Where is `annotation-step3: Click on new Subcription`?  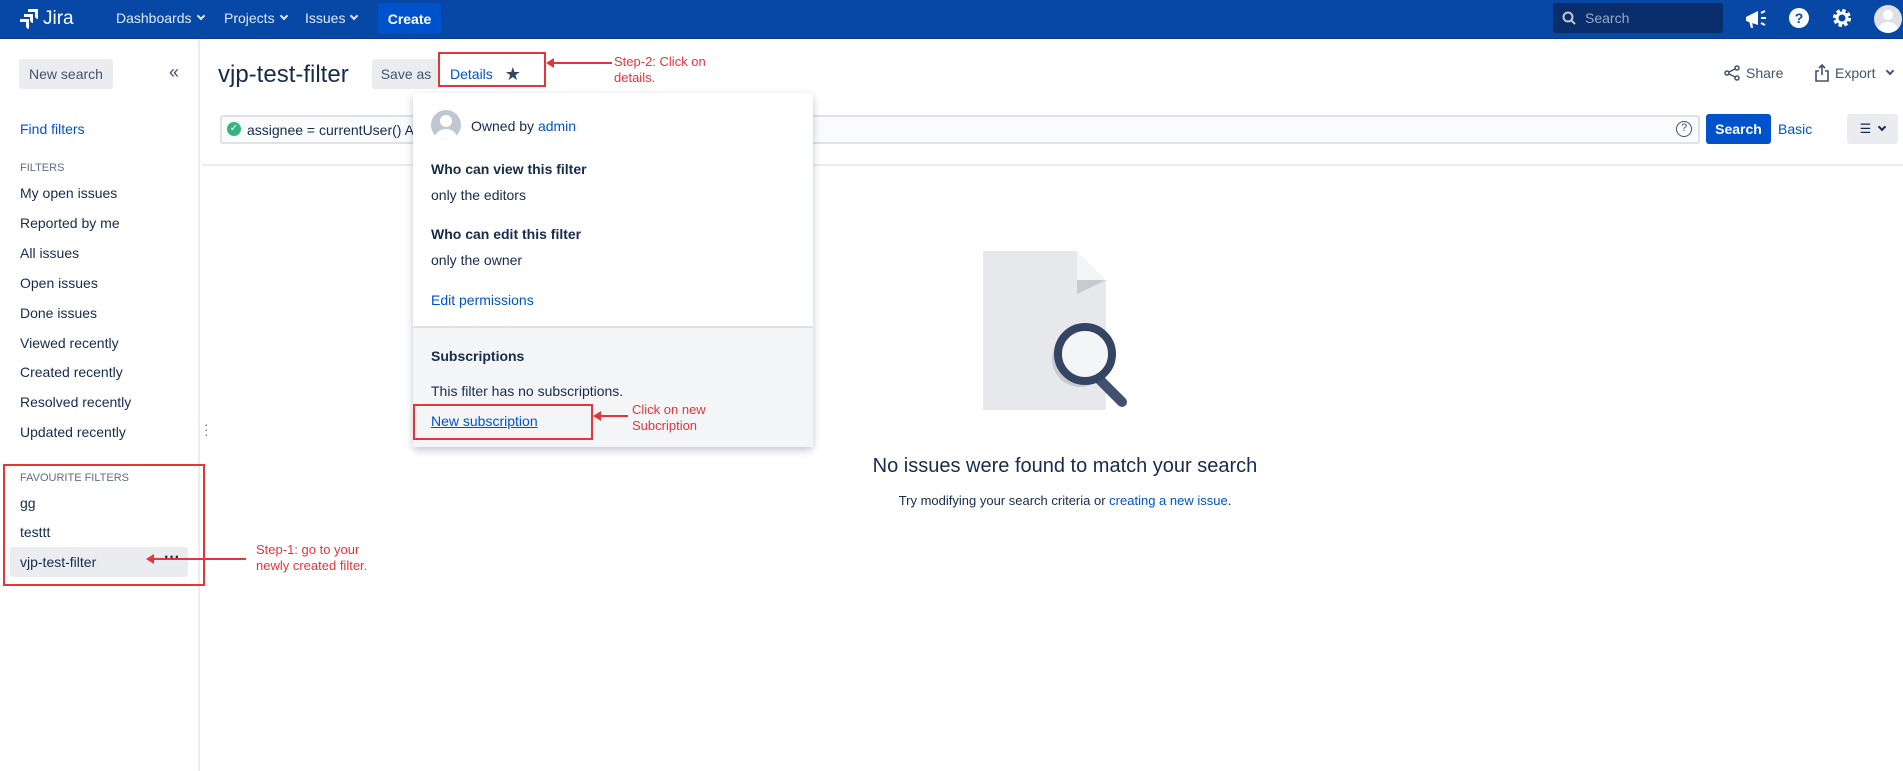
annotation-step3: Click on new Subcription is located at coordinates (669, 417).